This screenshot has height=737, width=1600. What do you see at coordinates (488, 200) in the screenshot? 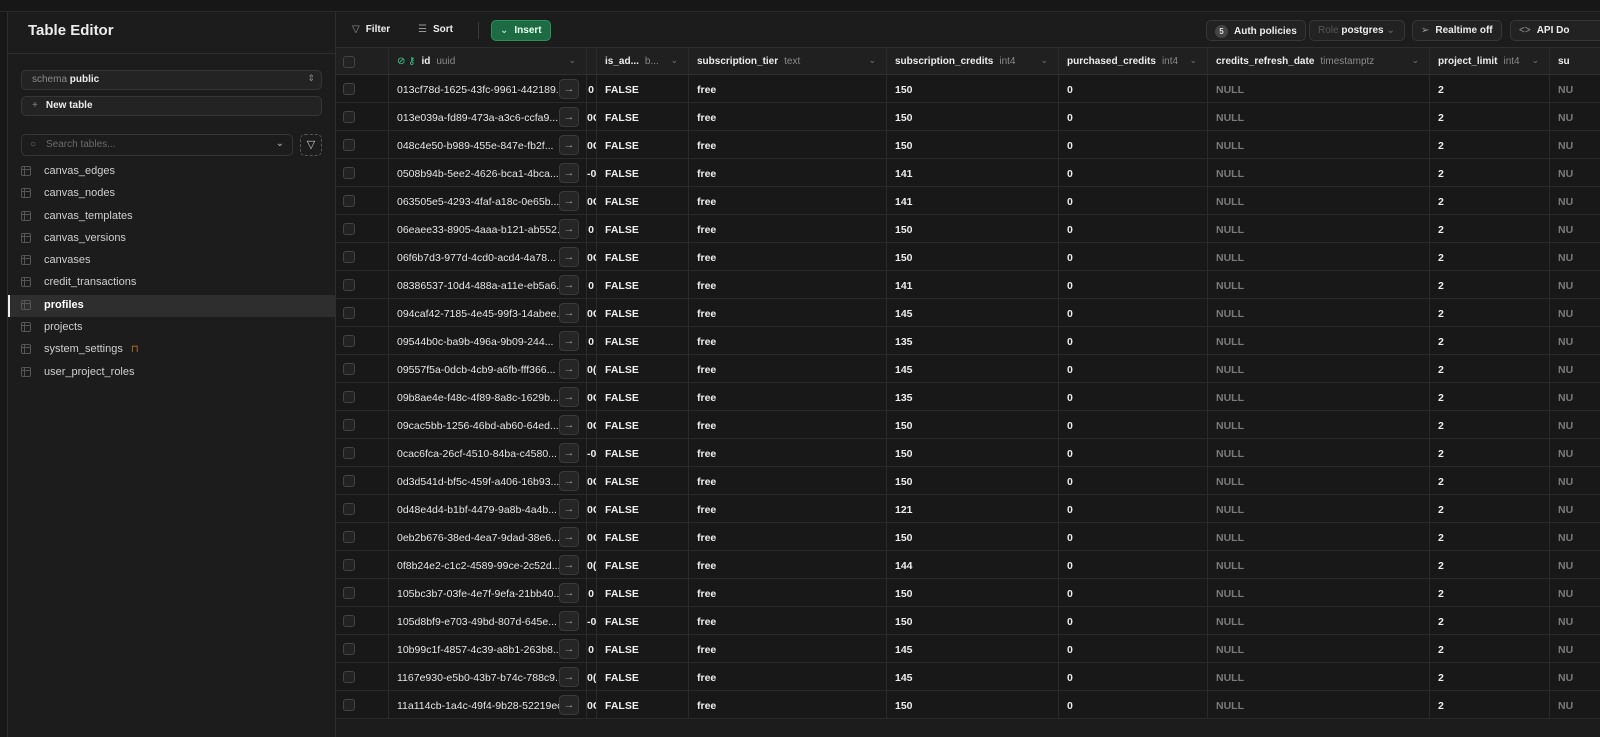
I see `cell-id: 063505e5-4293-4faf-a18c-0e65b... →` at bounding box center [488, 200].